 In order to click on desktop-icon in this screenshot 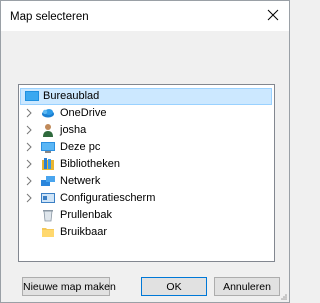, I will do `click(32, 96)`.